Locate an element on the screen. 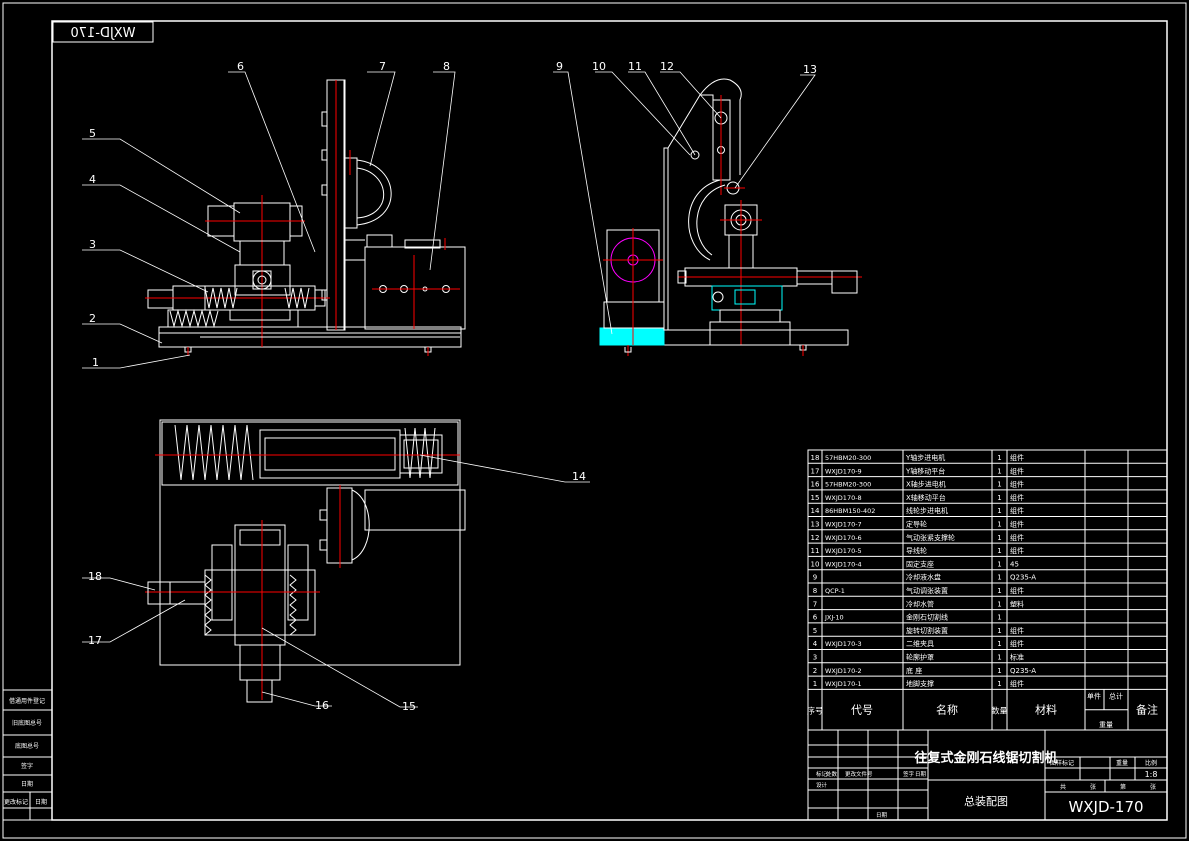 The image size is (1189, 841). bom-name: X轴步进电机 is located at coordinates (926, 484).